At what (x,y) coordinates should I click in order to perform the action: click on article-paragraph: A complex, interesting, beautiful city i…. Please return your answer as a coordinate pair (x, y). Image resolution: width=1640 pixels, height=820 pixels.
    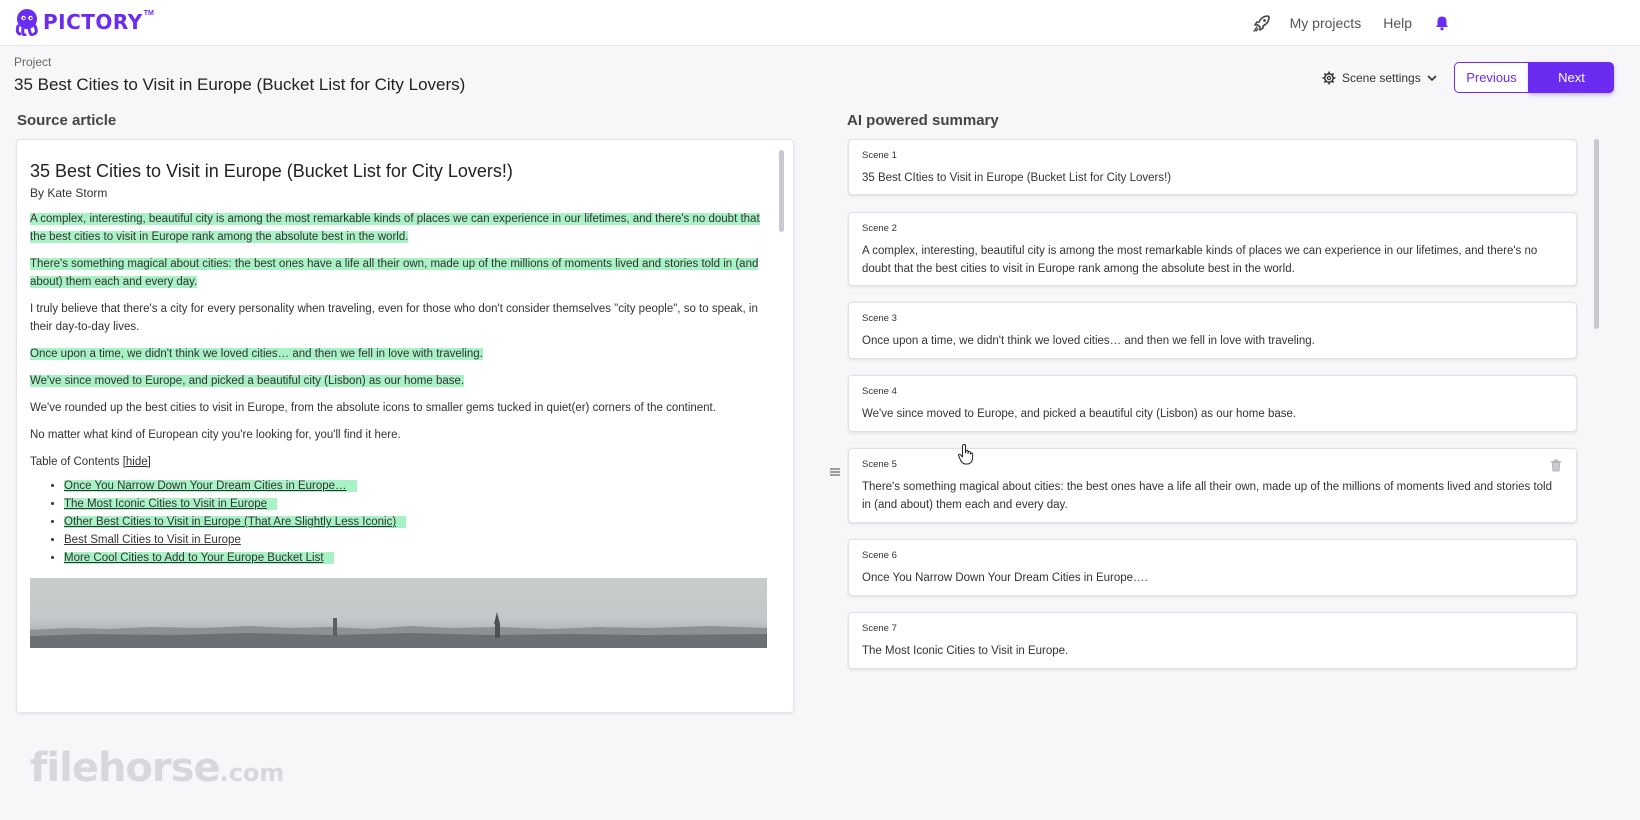
    Looking at the image, I should click on (399, 228).